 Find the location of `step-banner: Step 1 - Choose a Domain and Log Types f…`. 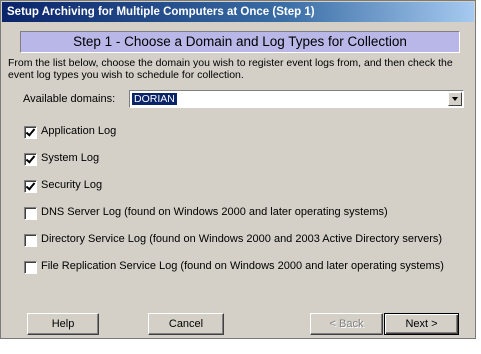

step-banner: Step 1 - Choose a Domain and Log Types f… is located at coordinates (240, 42).